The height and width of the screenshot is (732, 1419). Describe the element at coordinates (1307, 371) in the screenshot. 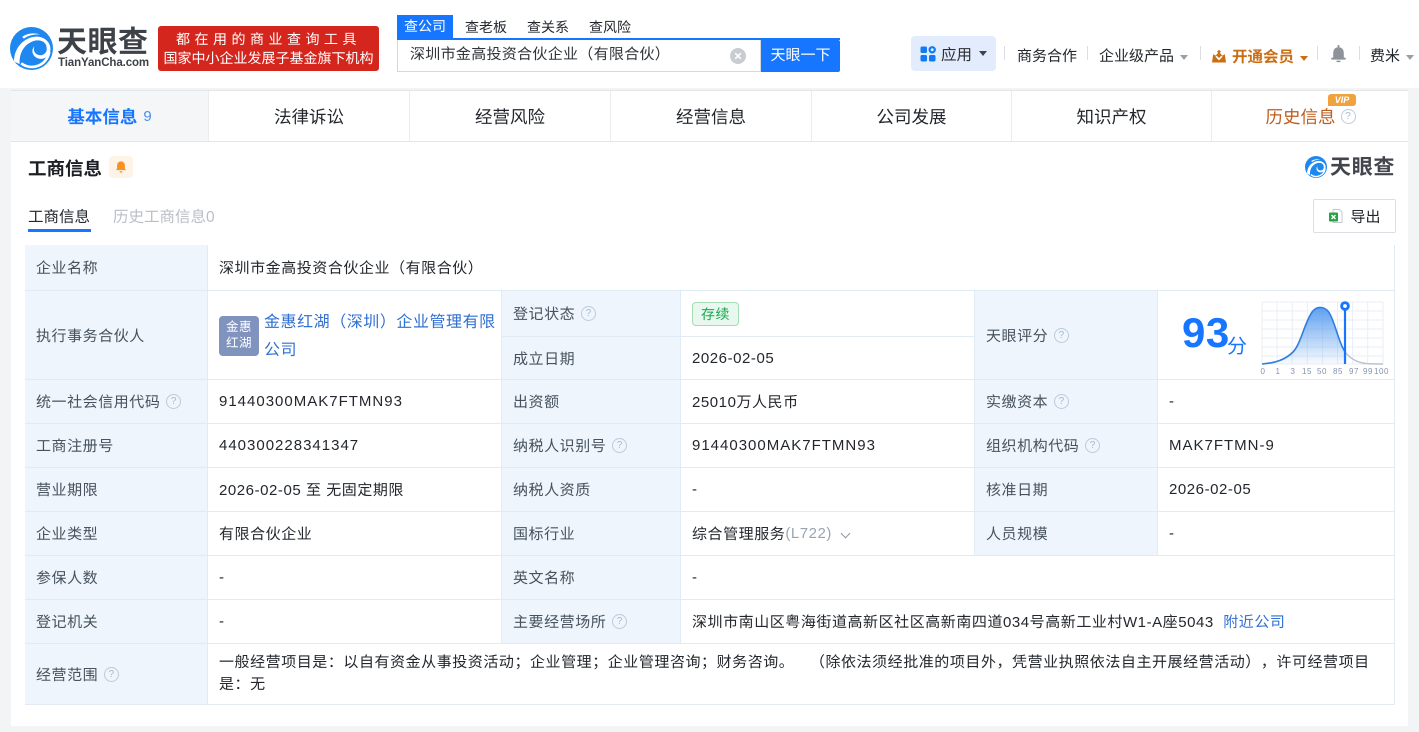

I see `svg-text: 15` at that location.